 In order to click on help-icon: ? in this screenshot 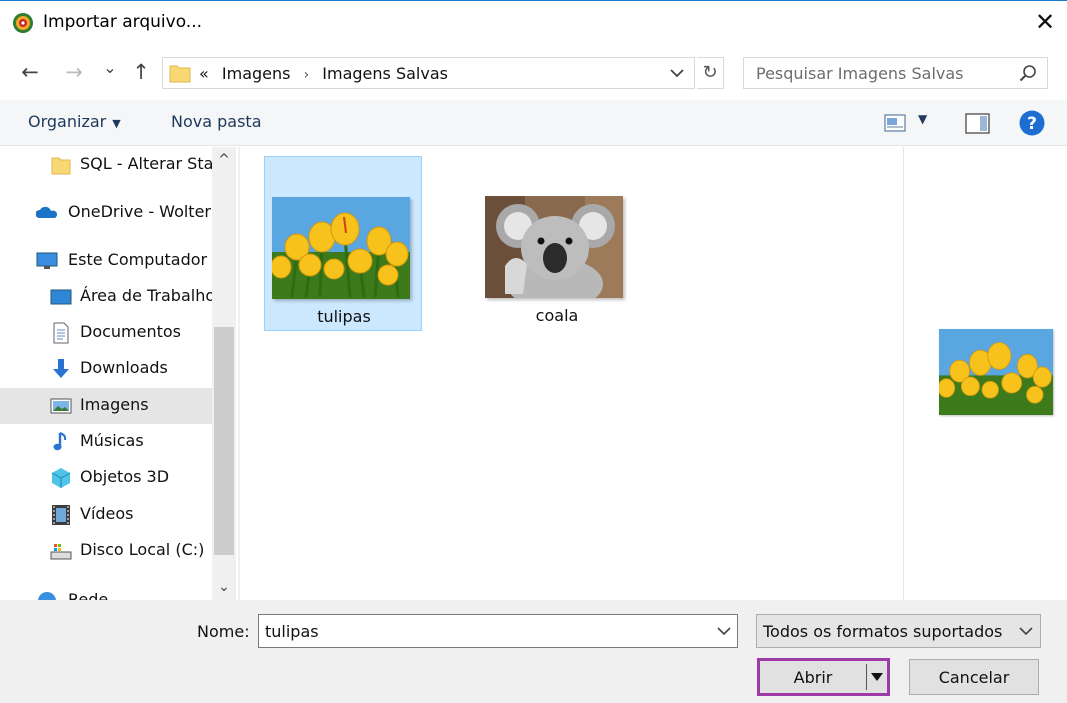, I will do `click(1032, 123)`.